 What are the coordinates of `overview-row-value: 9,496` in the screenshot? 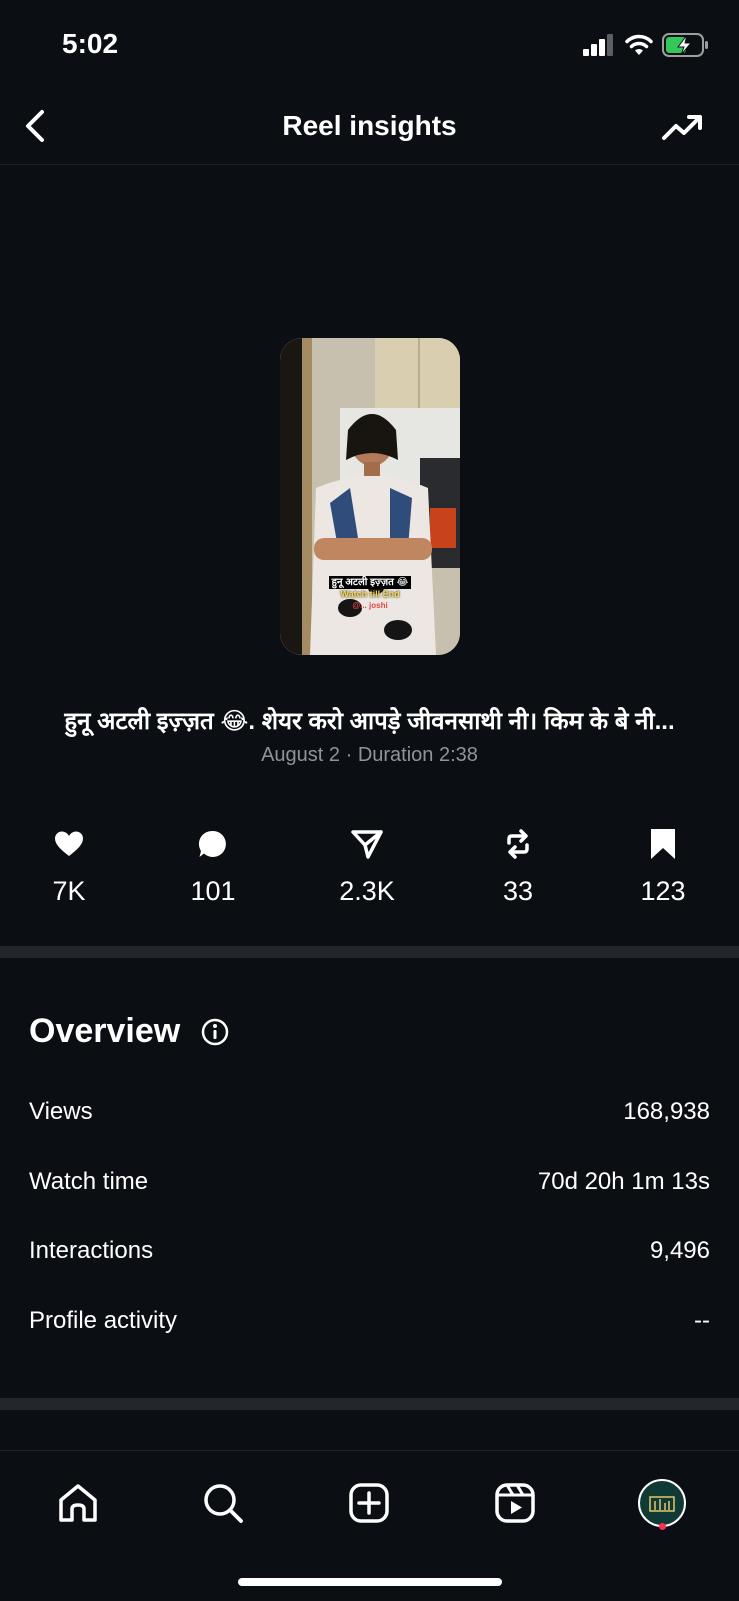 It's located at (679, 1250).